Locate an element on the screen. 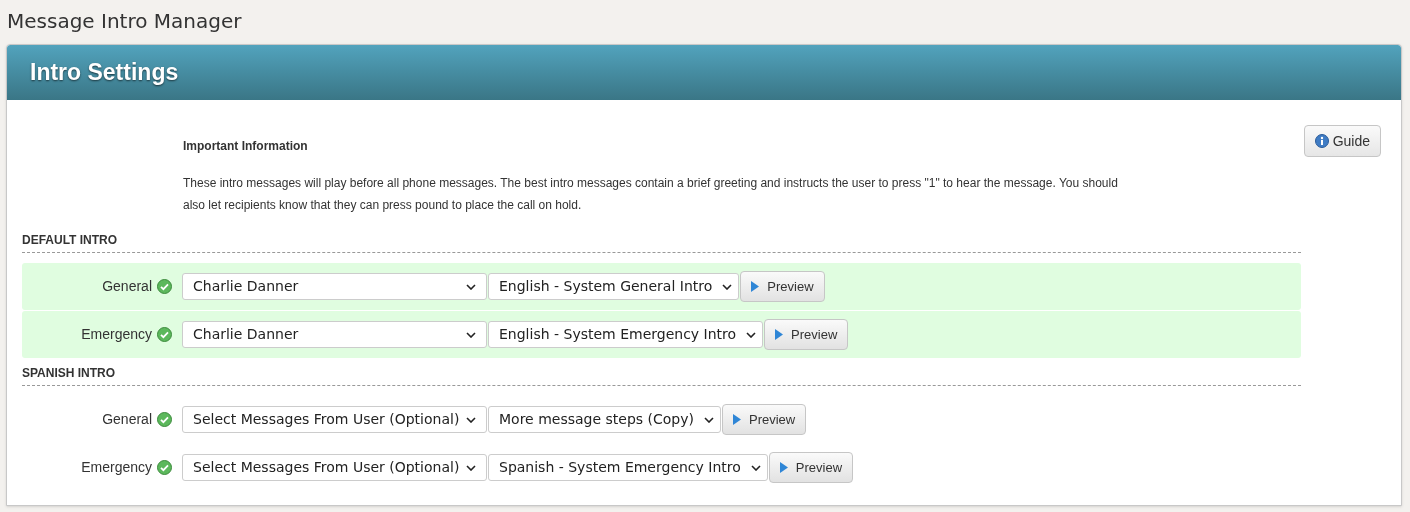 This screenshot has width=1410, height=512. panel-title: Intro Settings is located at coordinates (104, 73).